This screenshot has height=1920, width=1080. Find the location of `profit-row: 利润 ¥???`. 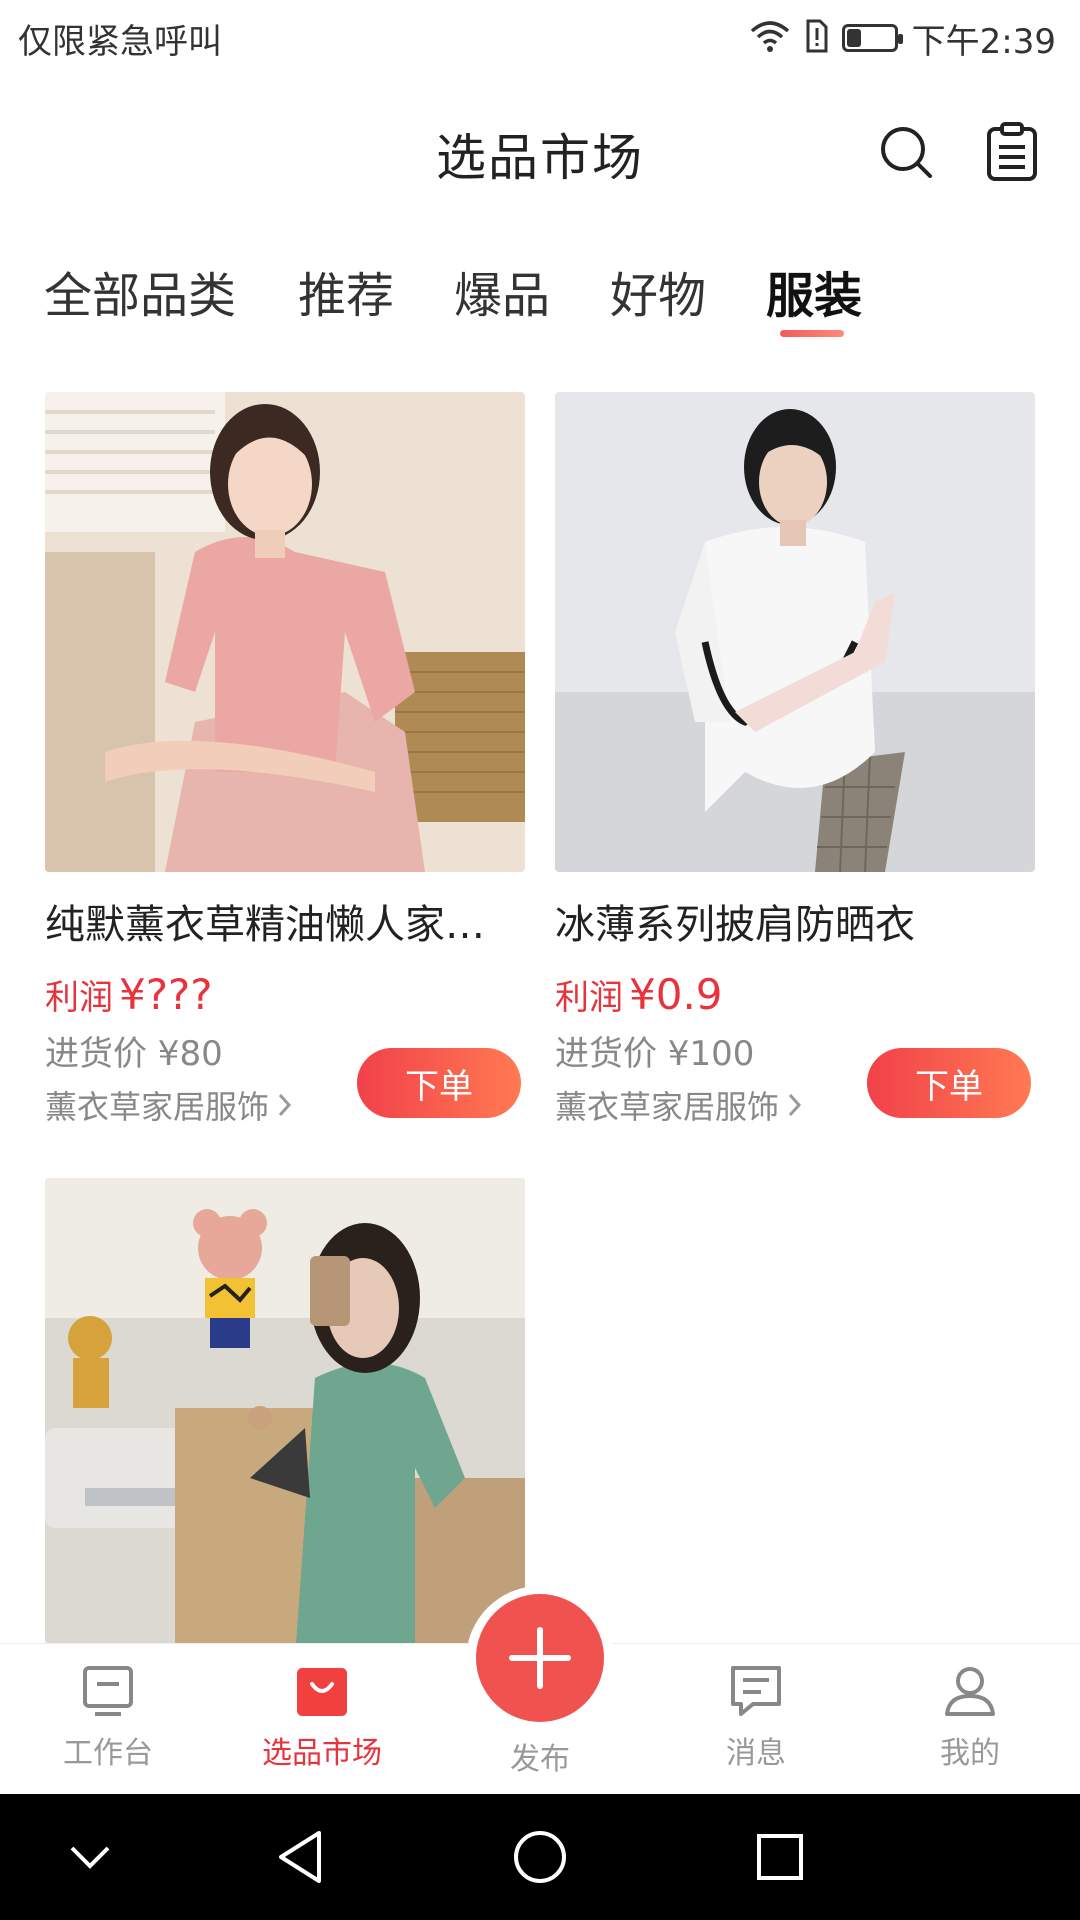

profit-row: 利润 ¥??? is located at coordinates (129, 994).